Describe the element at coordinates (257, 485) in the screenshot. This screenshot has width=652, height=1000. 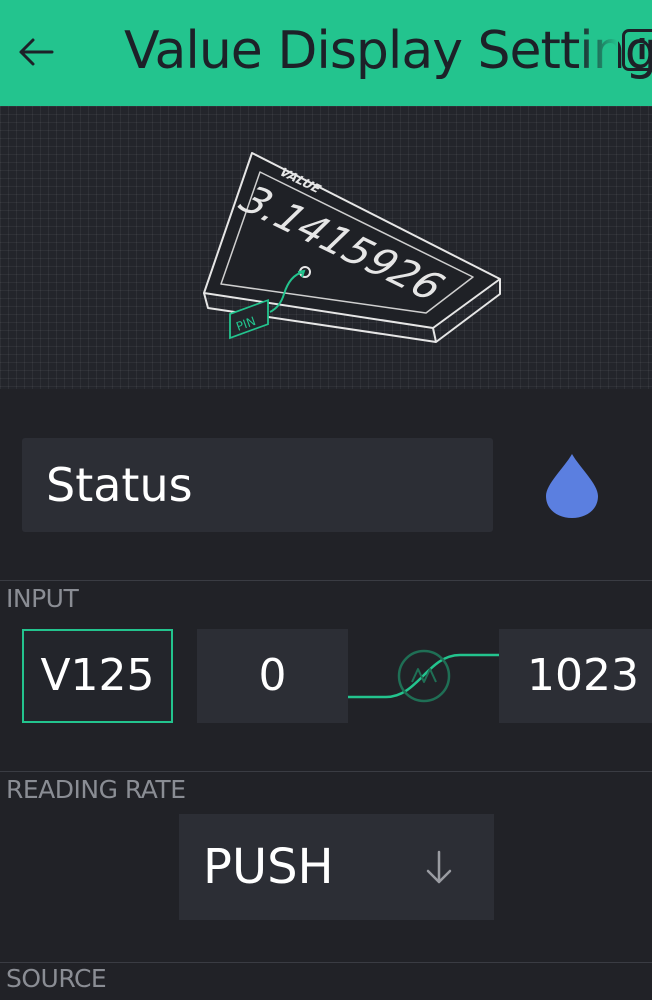
I see `widget-label-input: Status` at that location.